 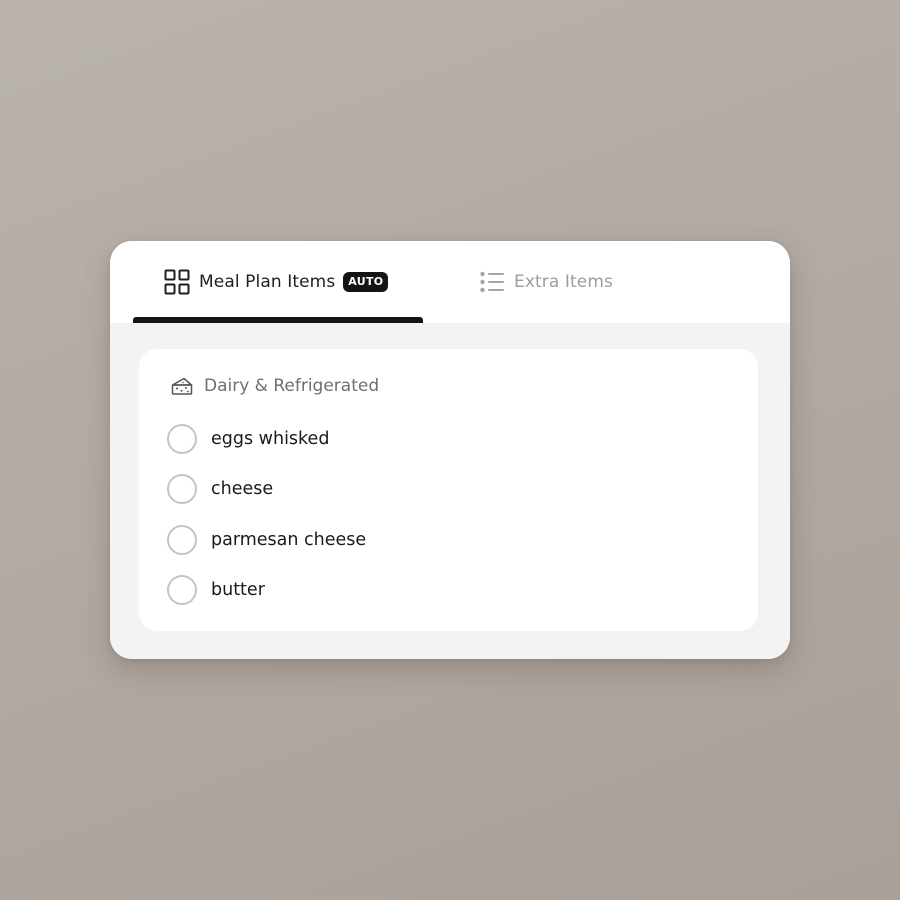 I want to click on tab-extra-items: Extra Items, so click(x=609, y=282).